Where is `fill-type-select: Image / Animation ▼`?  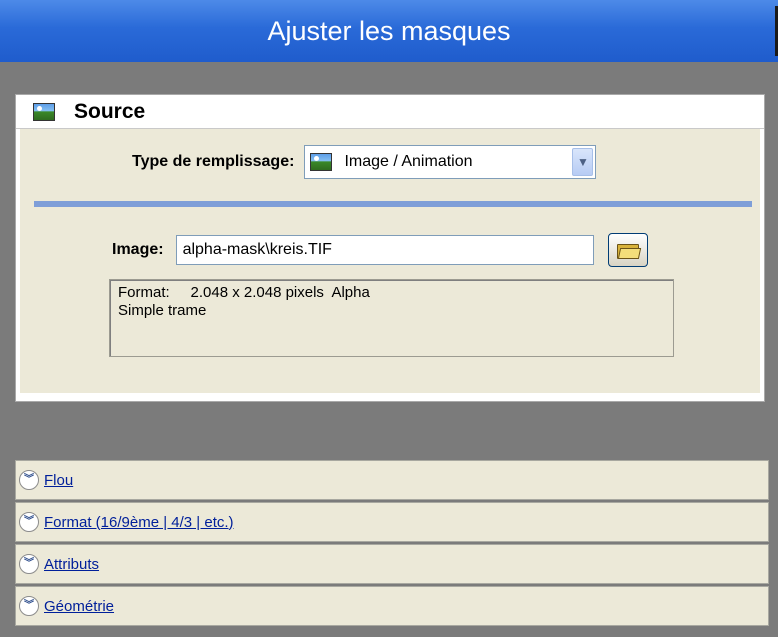 fill-type-select: Image / Animation ▼ is located at coordinates (450, 162).